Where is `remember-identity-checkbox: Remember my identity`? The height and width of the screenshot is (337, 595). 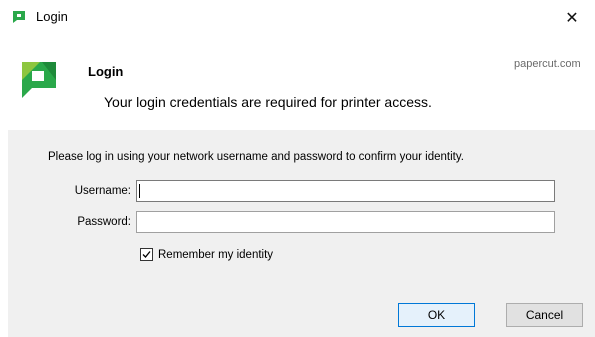
remember-identity-checkbox: Remember my identity is located at coordinates (206, 254).